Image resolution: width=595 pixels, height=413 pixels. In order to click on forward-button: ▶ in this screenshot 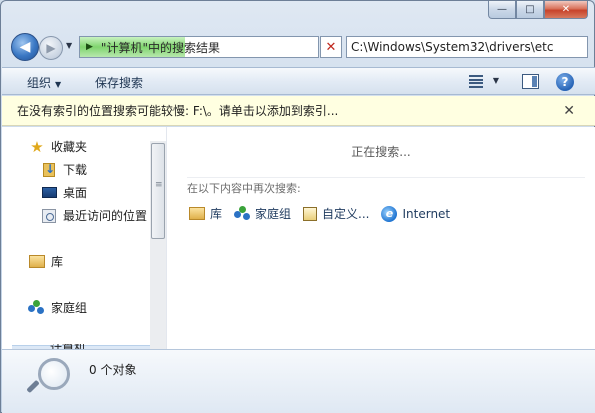, I will do `click(51, 48)`.